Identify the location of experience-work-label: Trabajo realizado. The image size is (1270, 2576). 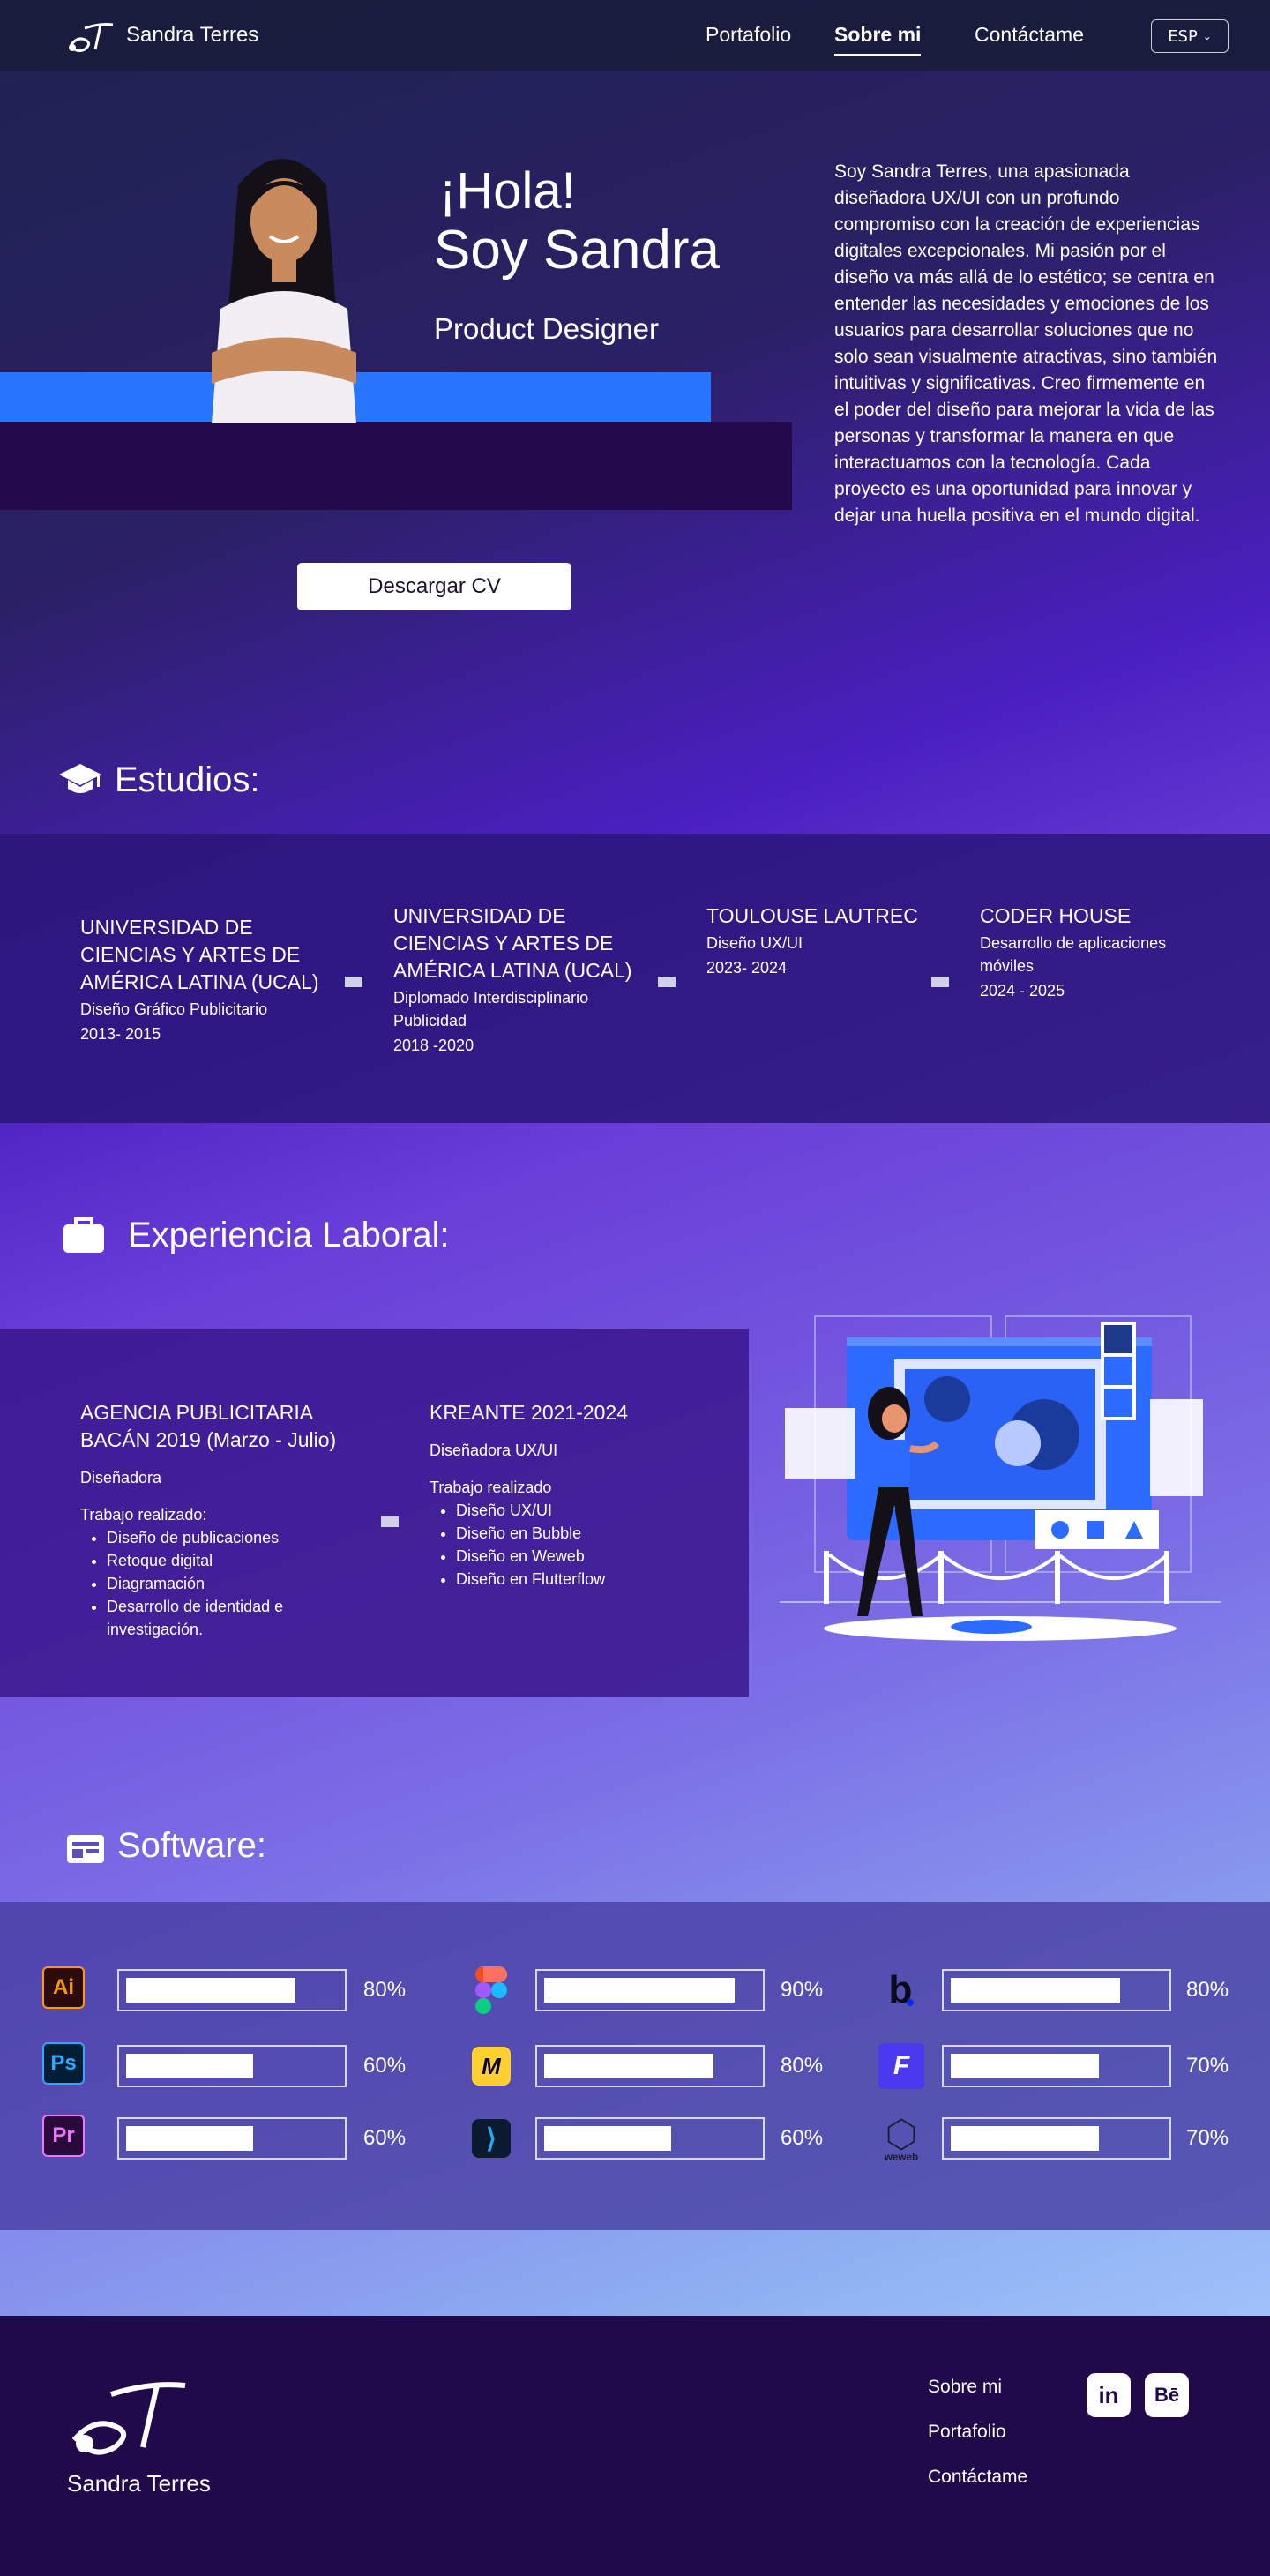
(491, 1488).